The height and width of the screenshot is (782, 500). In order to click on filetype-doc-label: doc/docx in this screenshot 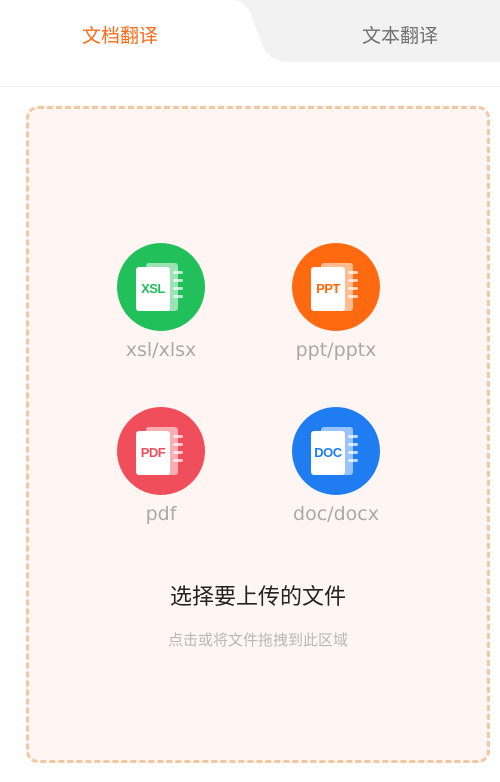, I will do `click(336, 514)`.